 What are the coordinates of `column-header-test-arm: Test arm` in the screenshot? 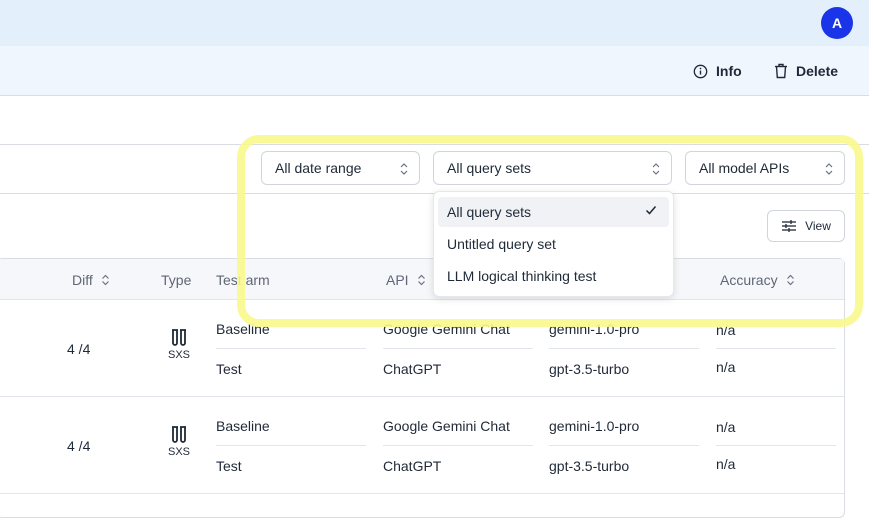 It's located at (243, 280).